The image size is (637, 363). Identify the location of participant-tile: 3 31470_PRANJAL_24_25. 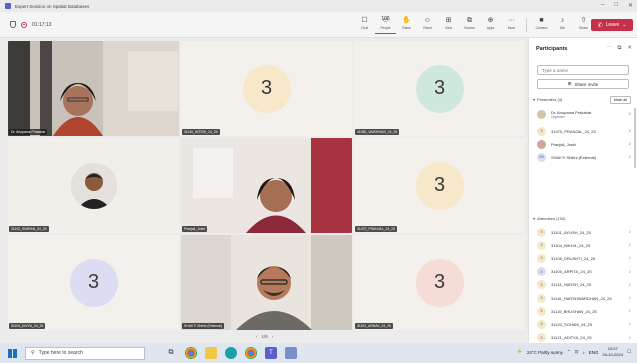
(439, 185).